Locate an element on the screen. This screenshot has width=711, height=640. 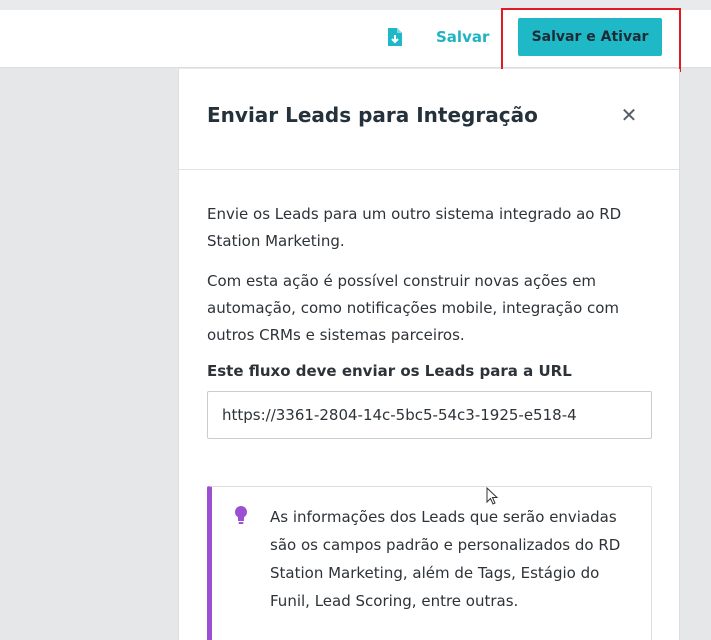
lightbulb-icon is located at coordinates (241, 516).